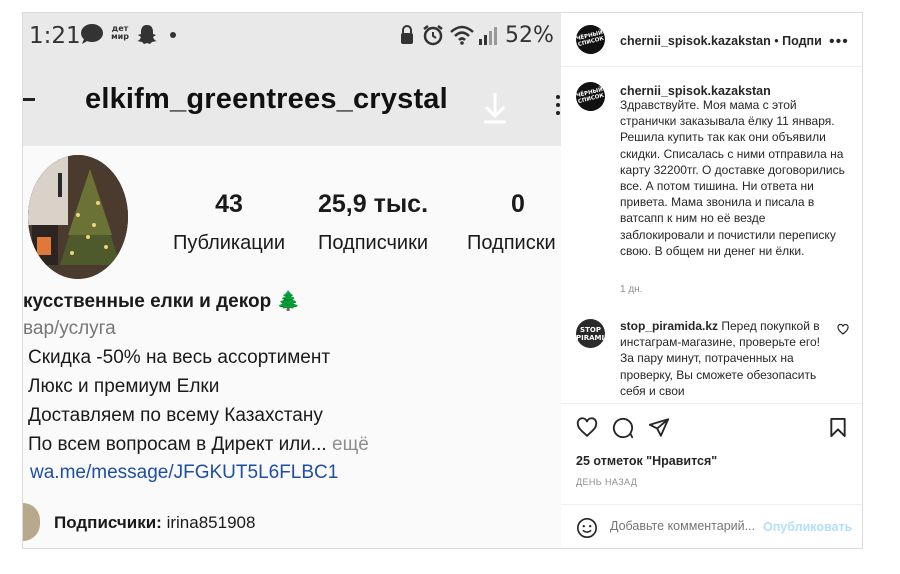 The width and height of the screenshot is (900, 574). What do you see at coordinates (292, 35) in the screenshot?
I see `phone-status-bar: 1:21 дет мир 52%` at bounding box center [292, 35].